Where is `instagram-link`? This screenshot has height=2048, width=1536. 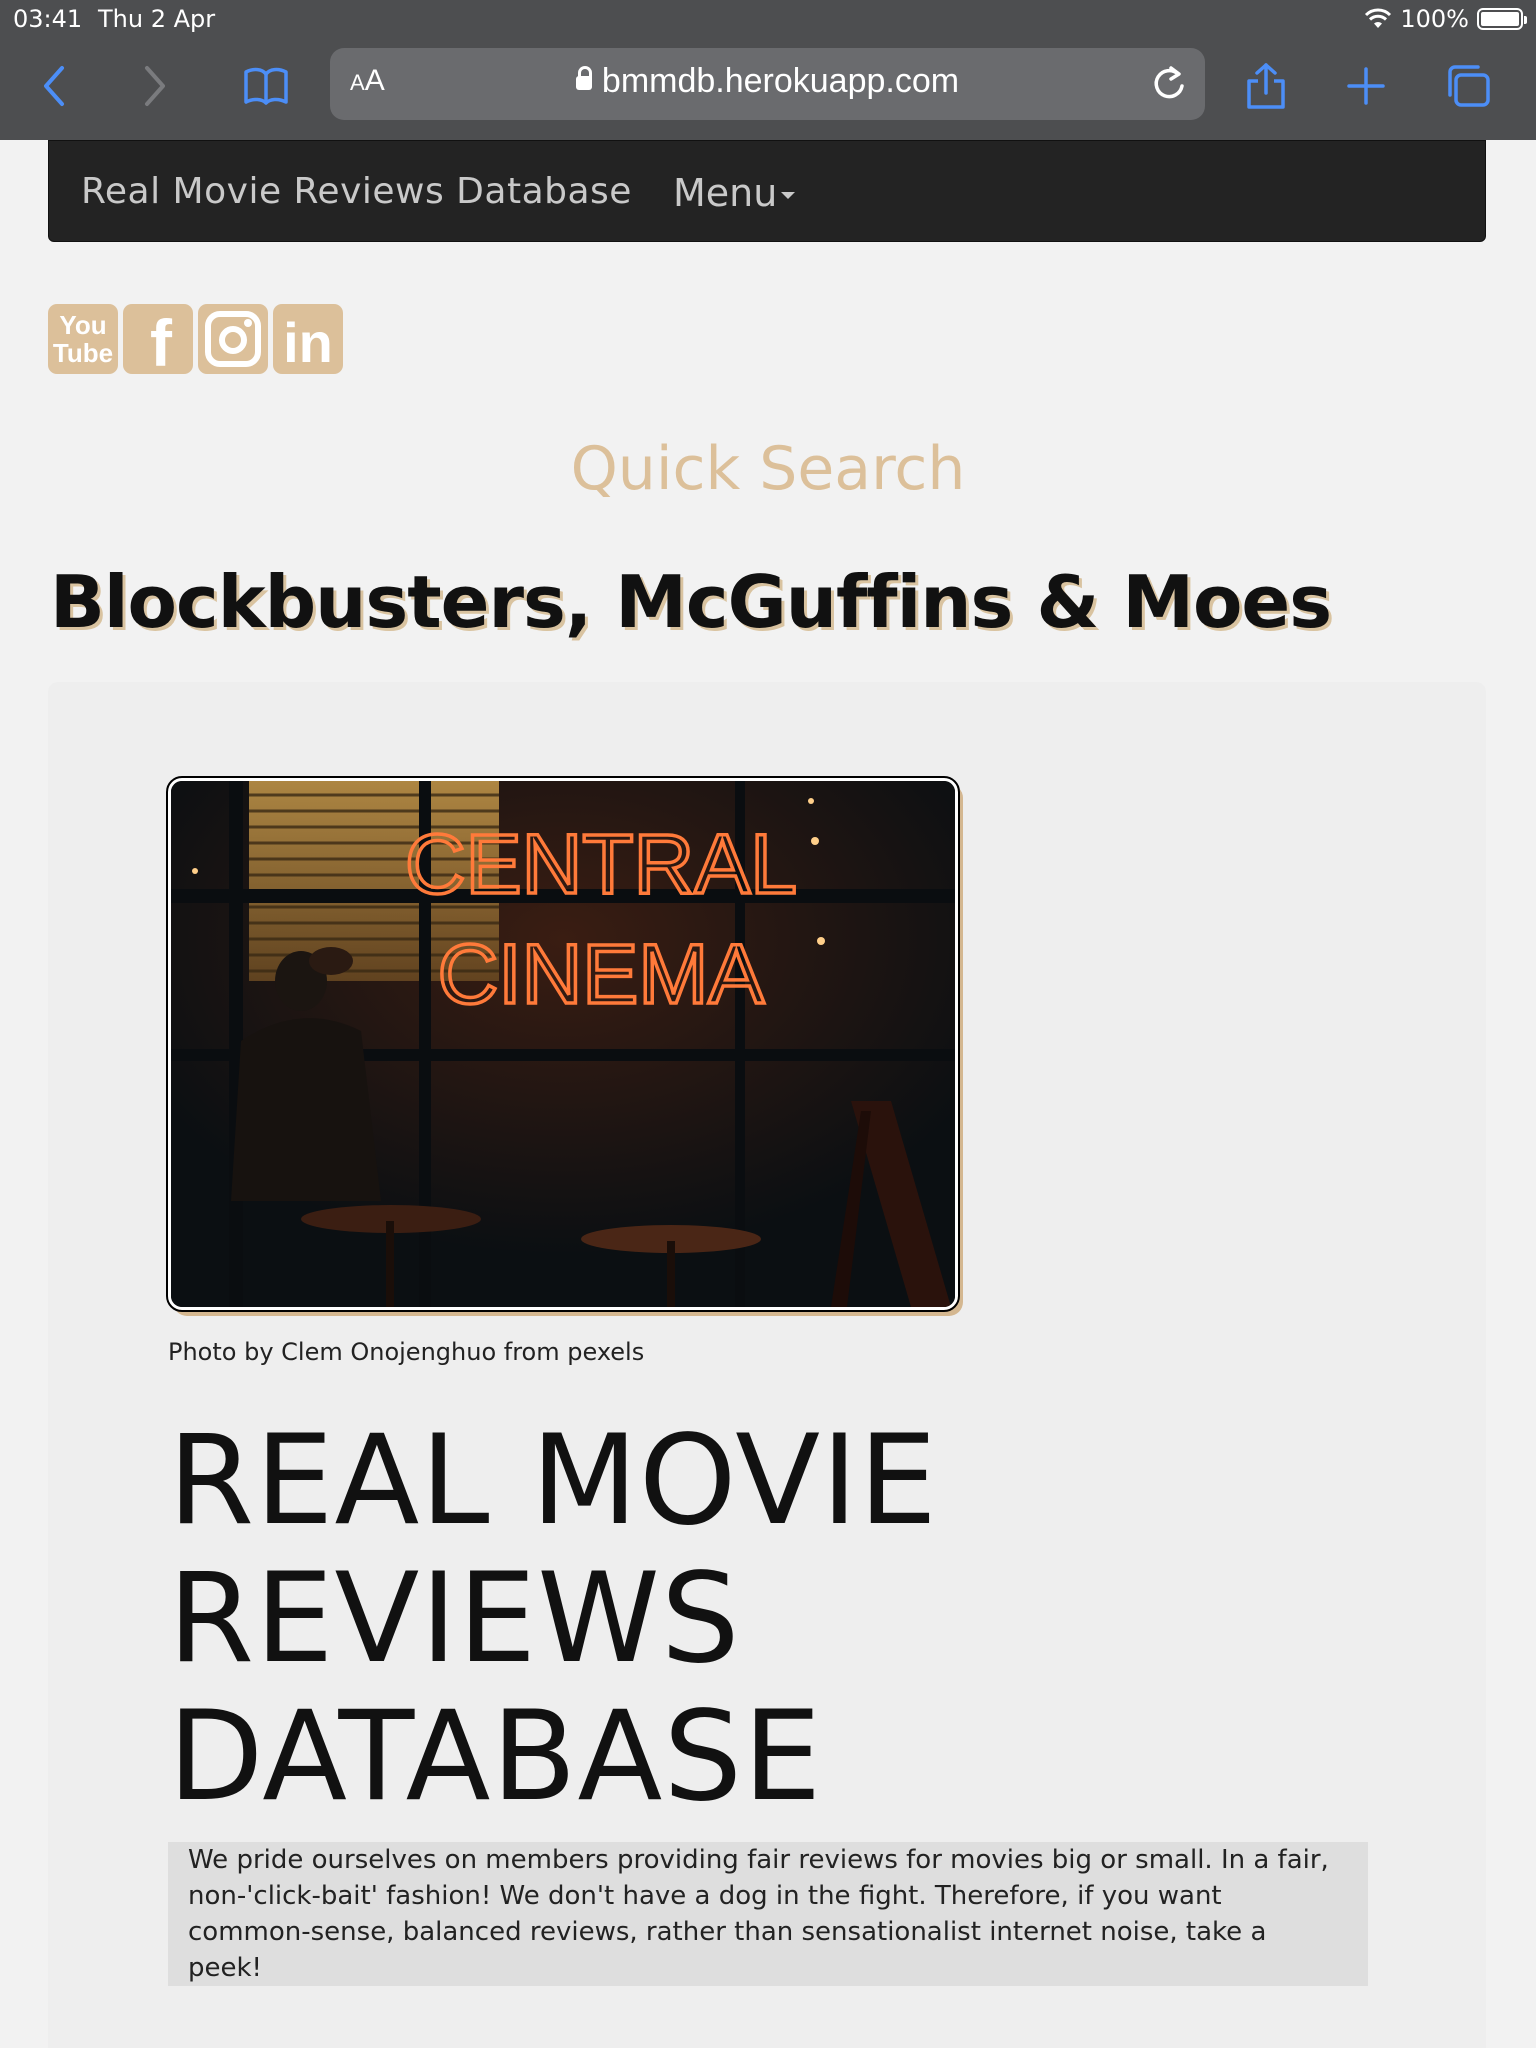 instagram-link is located at coordinates (233, 339).